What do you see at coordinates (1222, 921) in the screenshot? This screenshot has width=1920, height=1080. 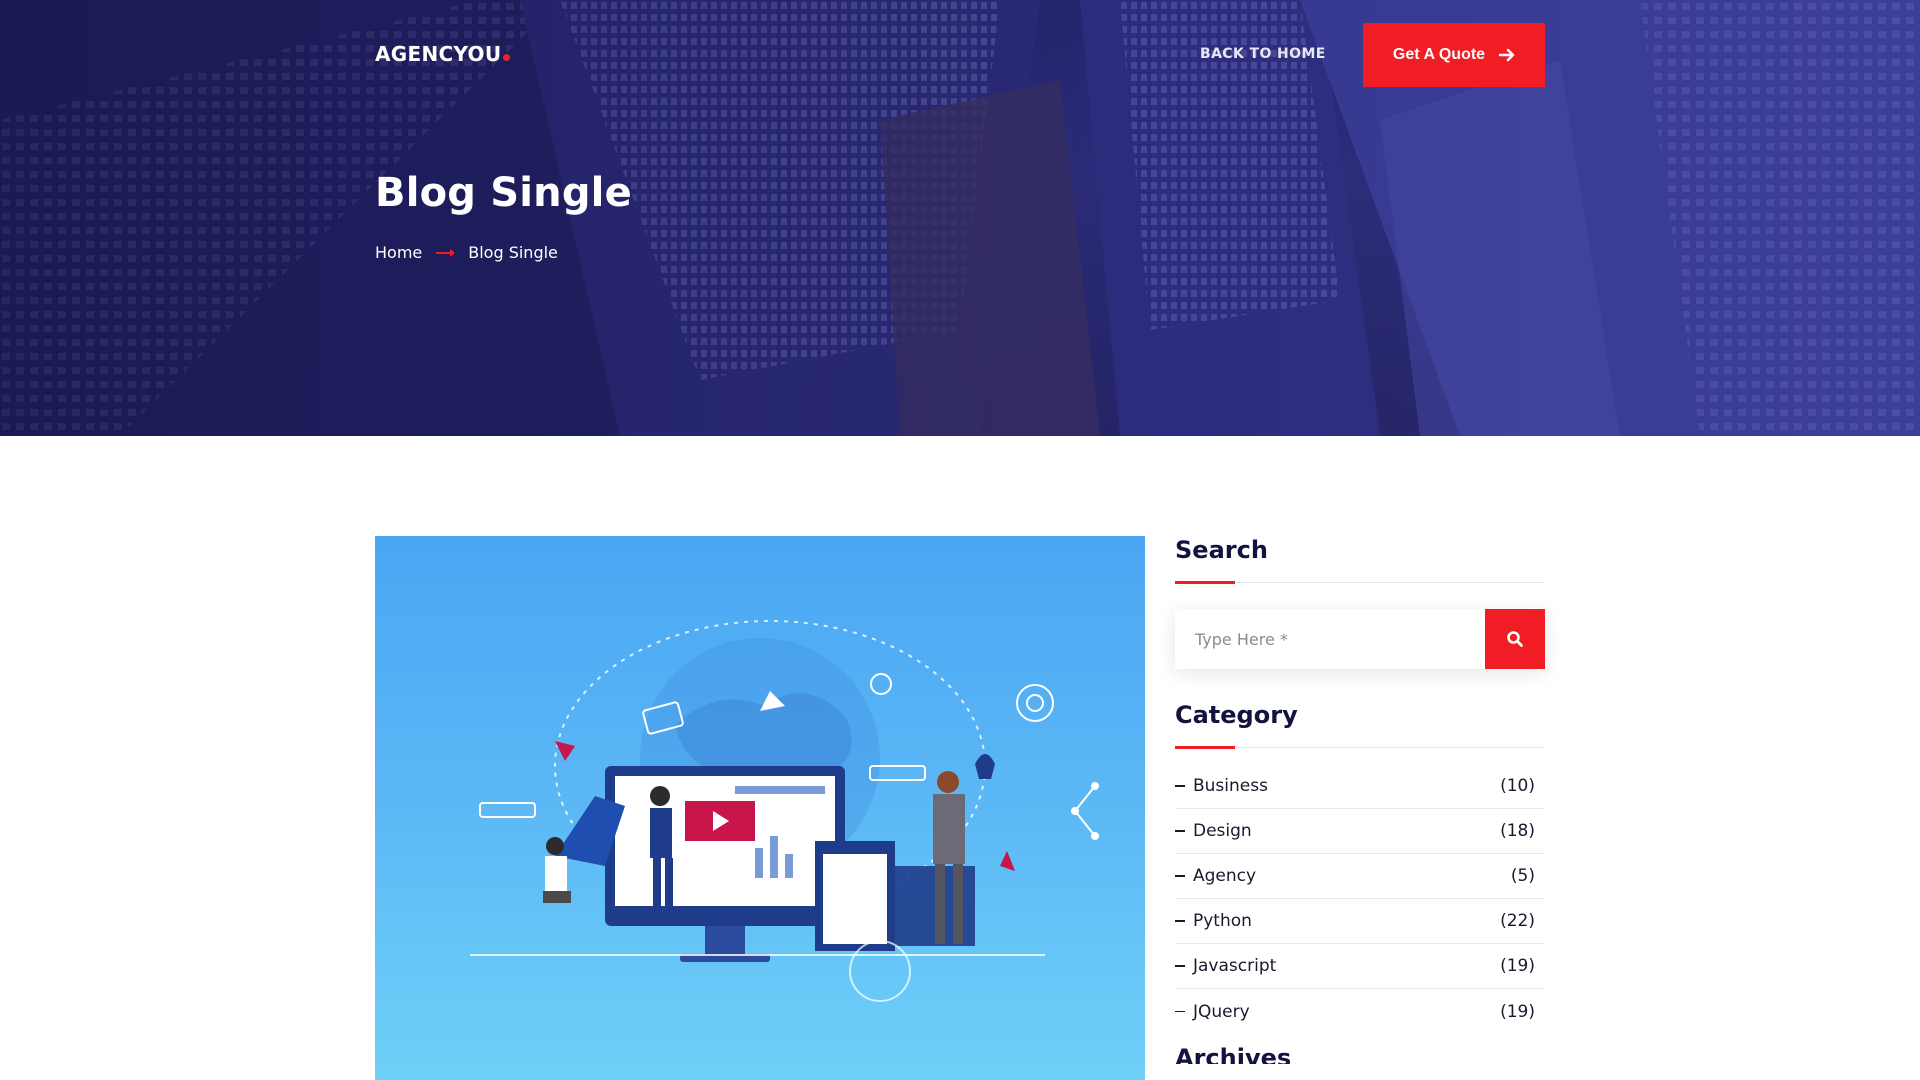 I see `category-label: Python` at bounding box center [1222, 921].